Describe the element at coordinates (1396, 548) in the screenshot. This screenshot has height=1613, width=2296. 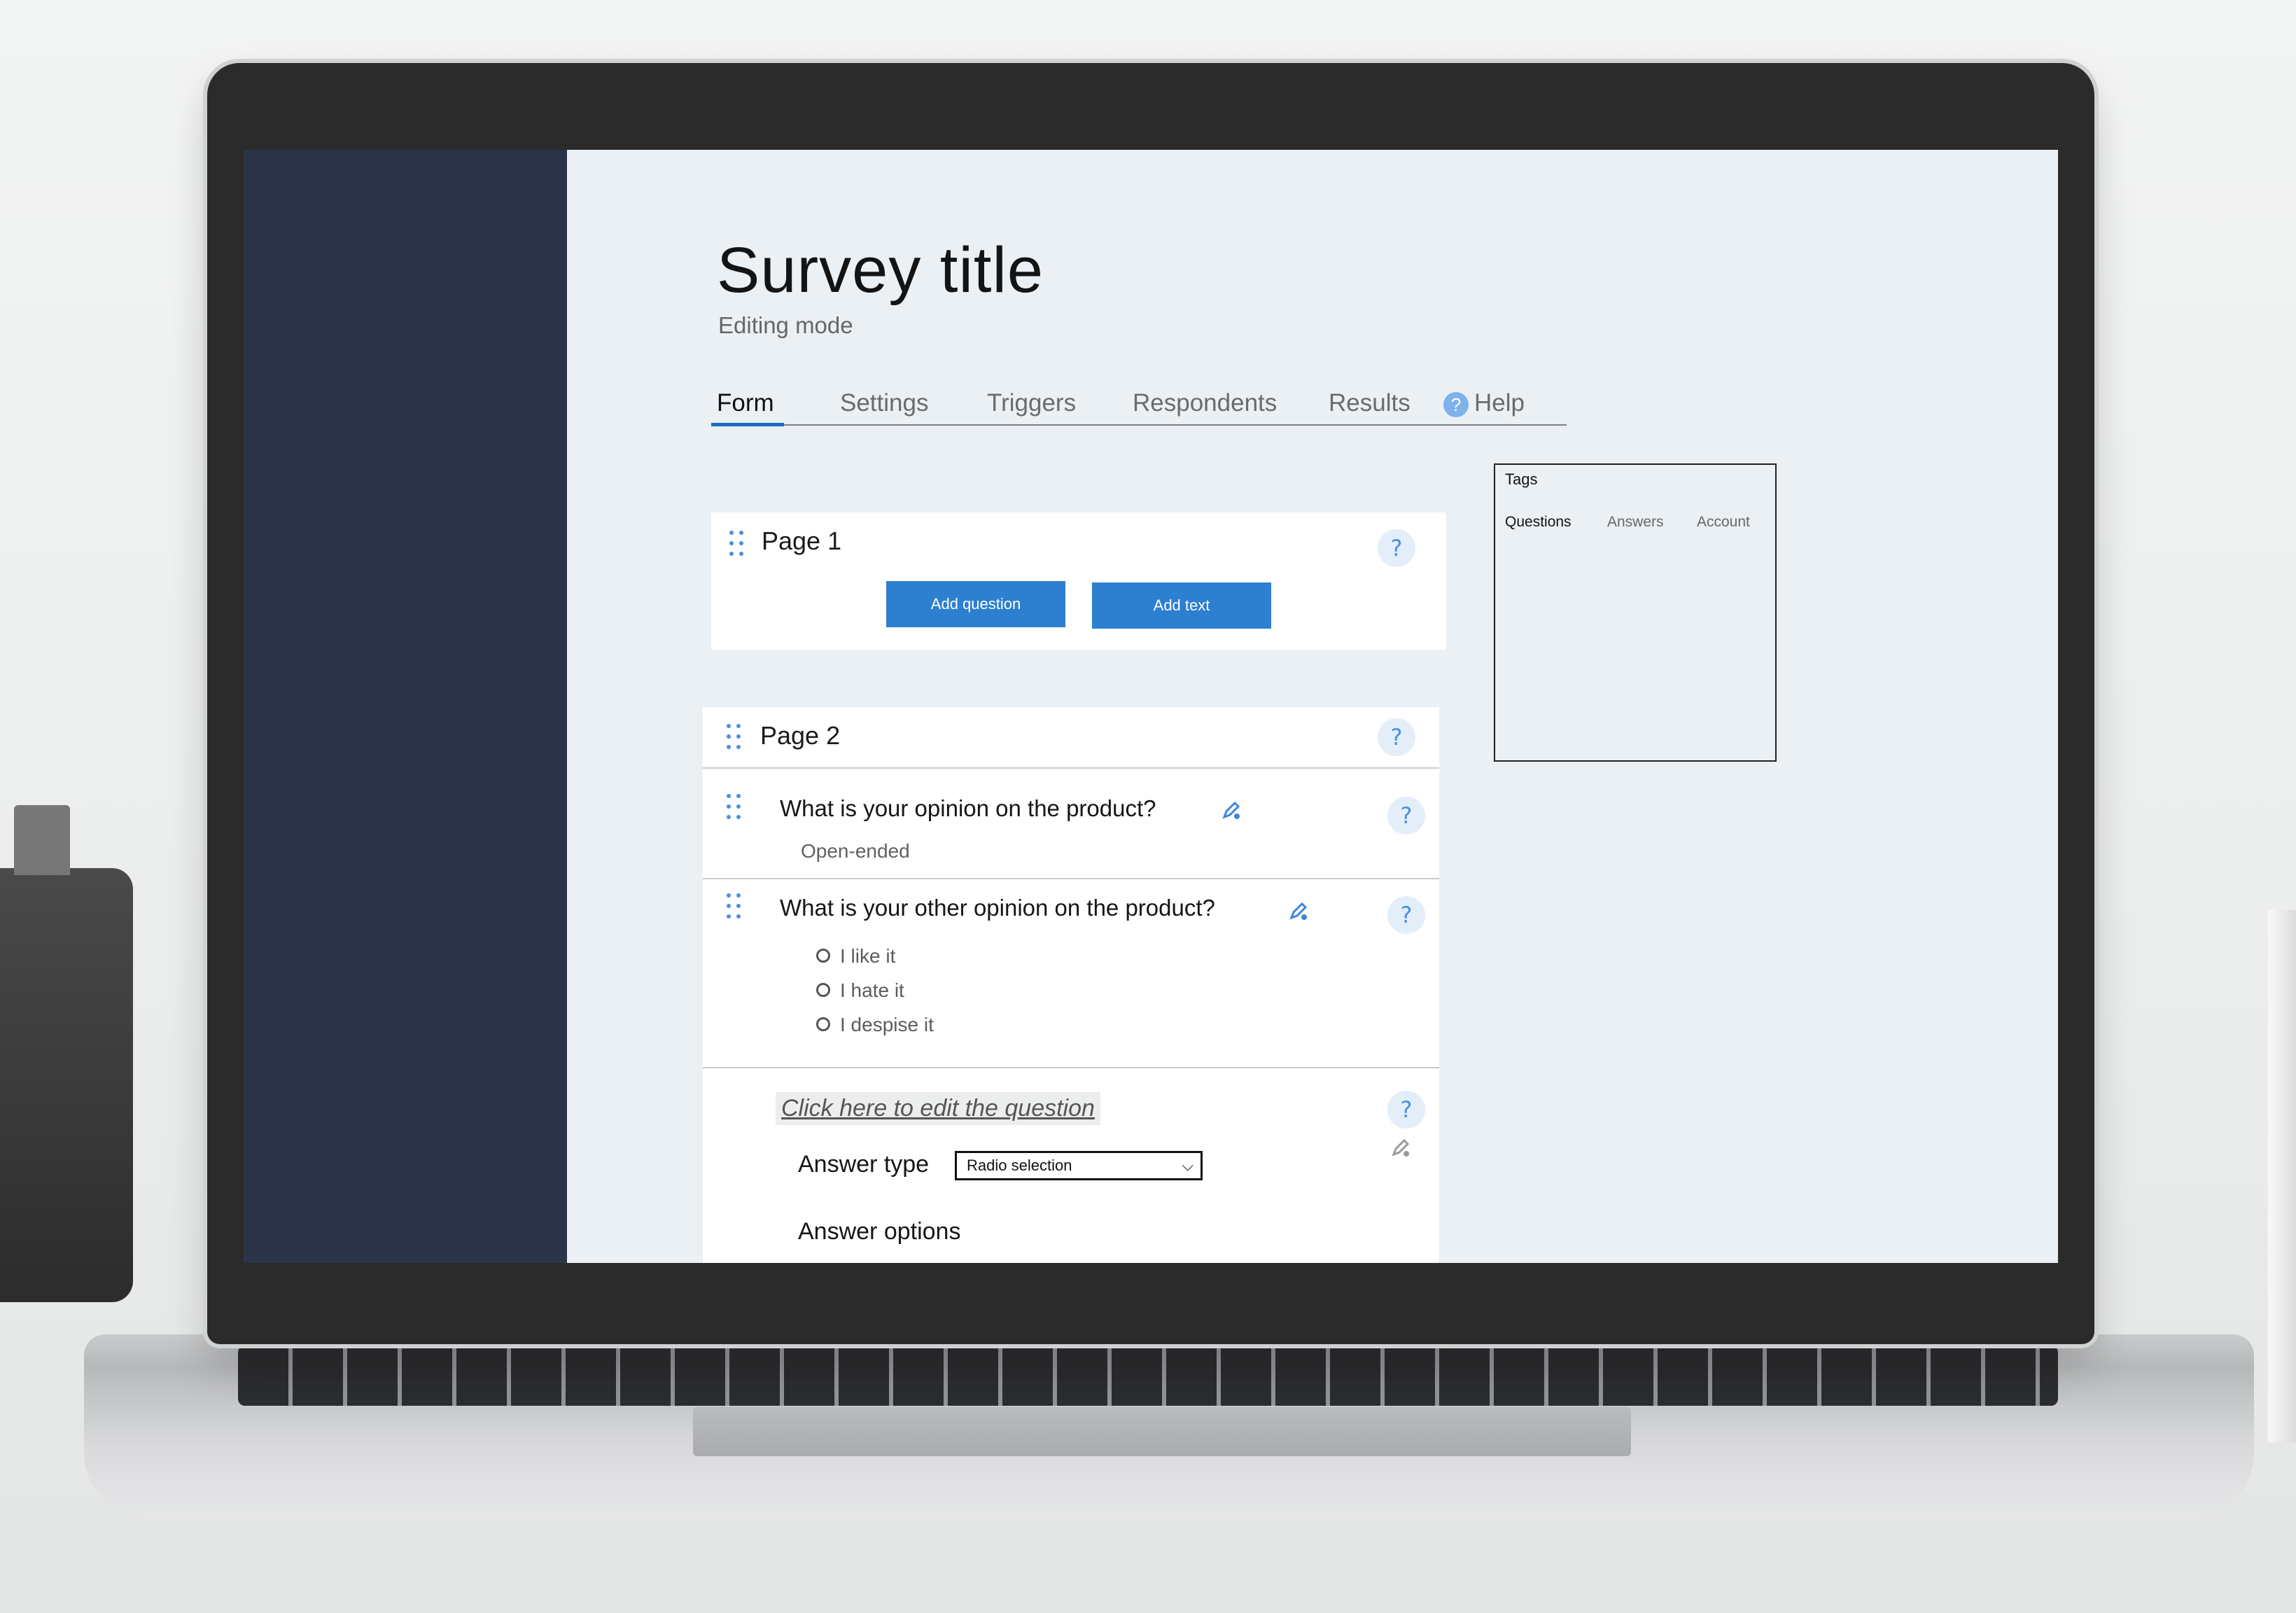
I see `page-1-help-icon: ?` at that location.